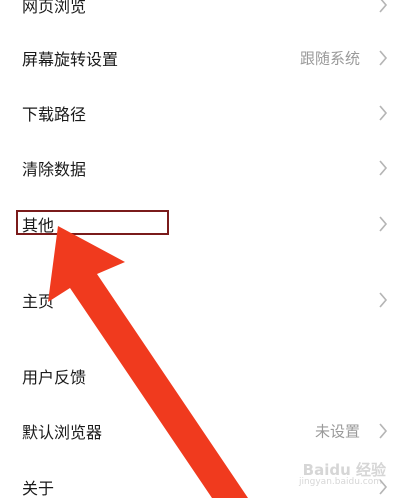 The width and height of the screenshot is (406, 498). What do you see at coordinates (38, 488) in the screenshot?
I see `settings-item-label: 关于` at bounding box center [38, 488].